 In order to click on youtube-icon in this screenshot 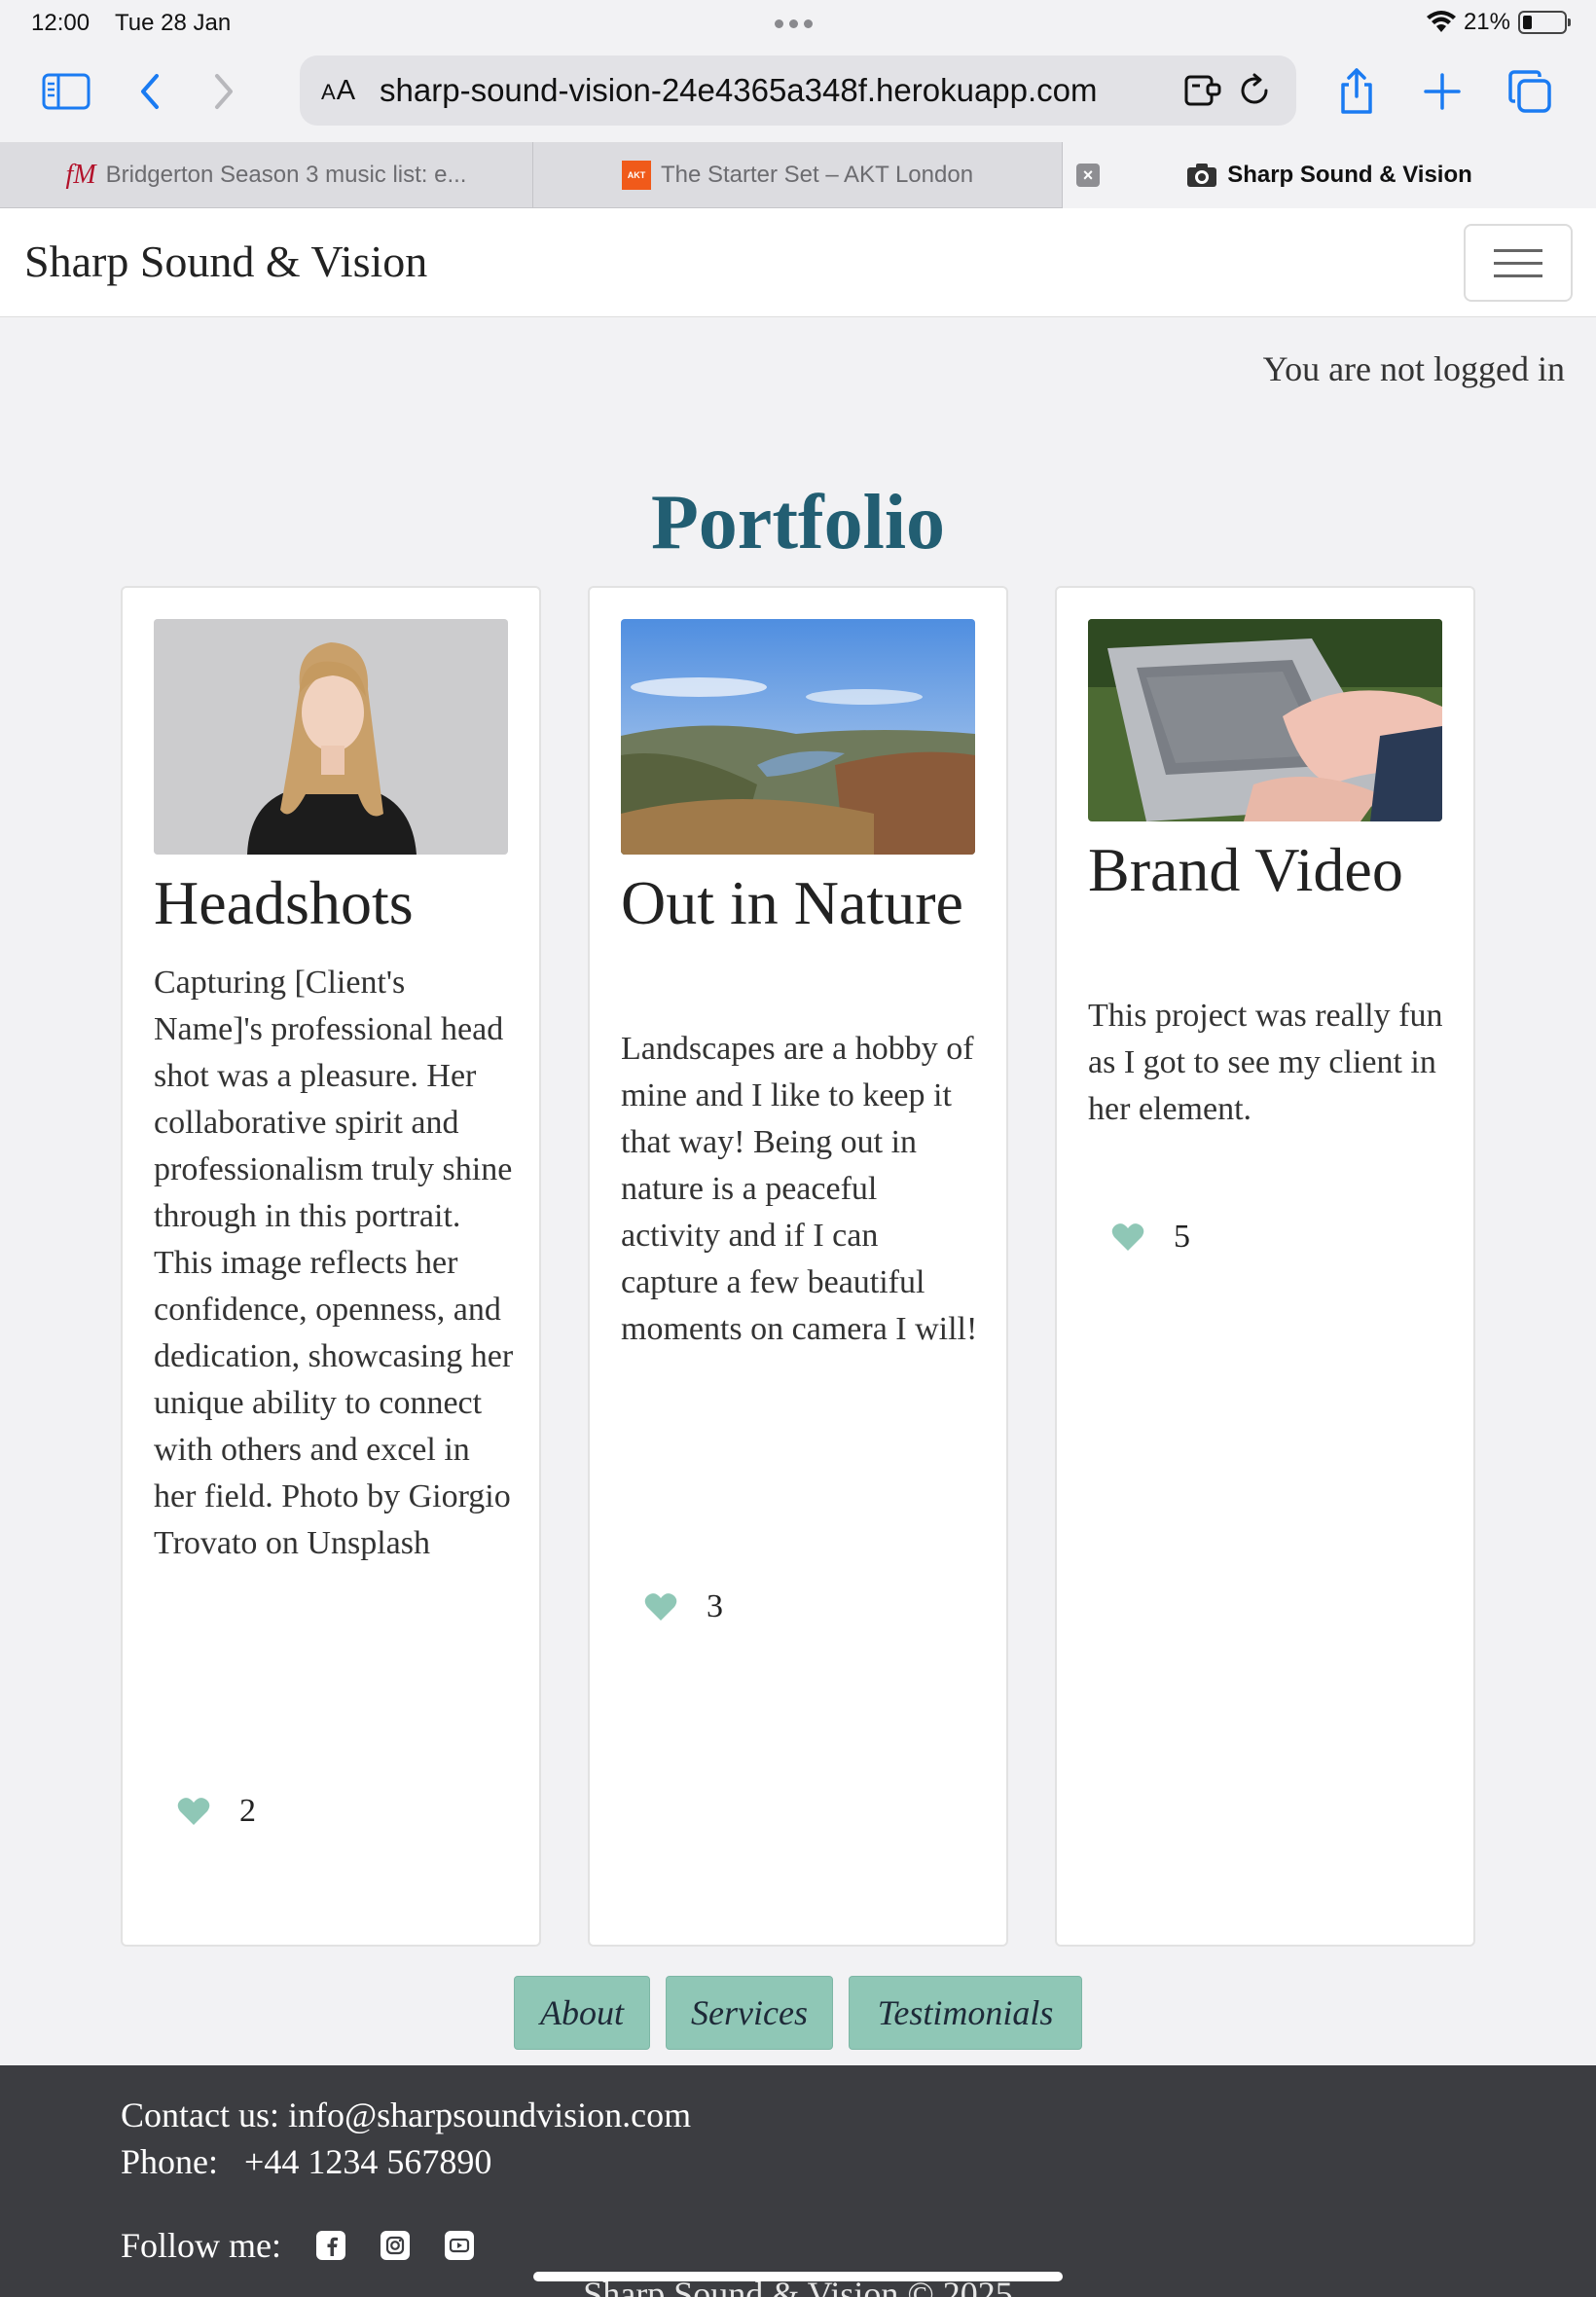, I will do `click(460, 2245)`.